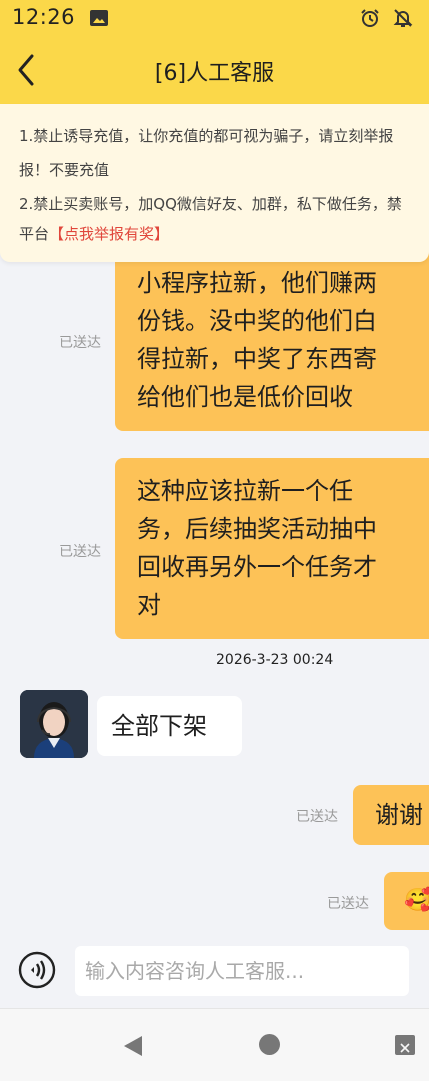 This screenshot has height=1081, width=429. What do you see at coordinates (214, 1044) in the screenshot?
I see `system-nav-bar` at bounding box center [214, 1044].